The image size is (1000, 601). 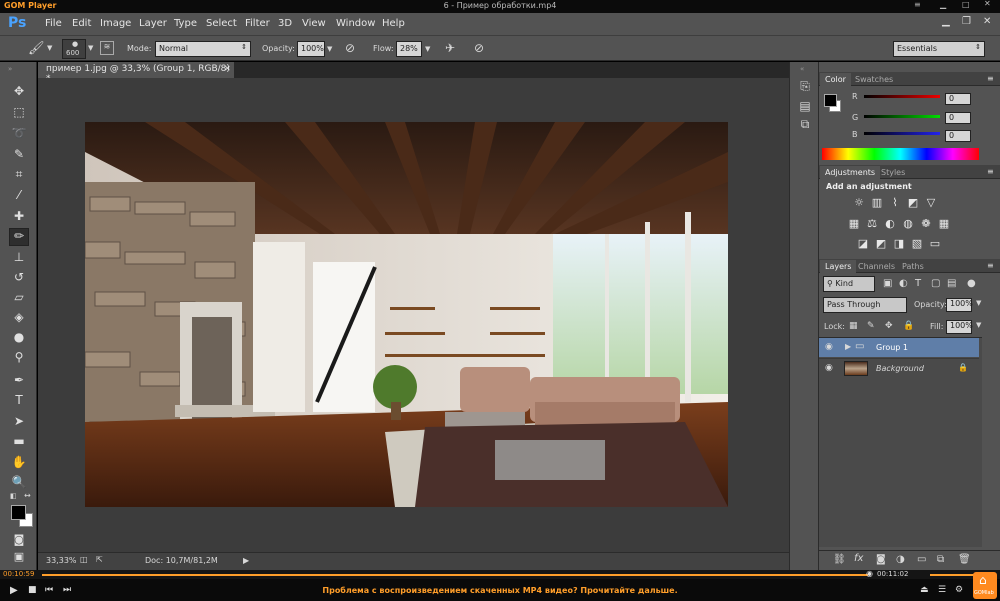 What do you see at coordinates (881, 559) in the screenshot?
I see `add-mask-icon: ◙` at bounding box center [881, 559].